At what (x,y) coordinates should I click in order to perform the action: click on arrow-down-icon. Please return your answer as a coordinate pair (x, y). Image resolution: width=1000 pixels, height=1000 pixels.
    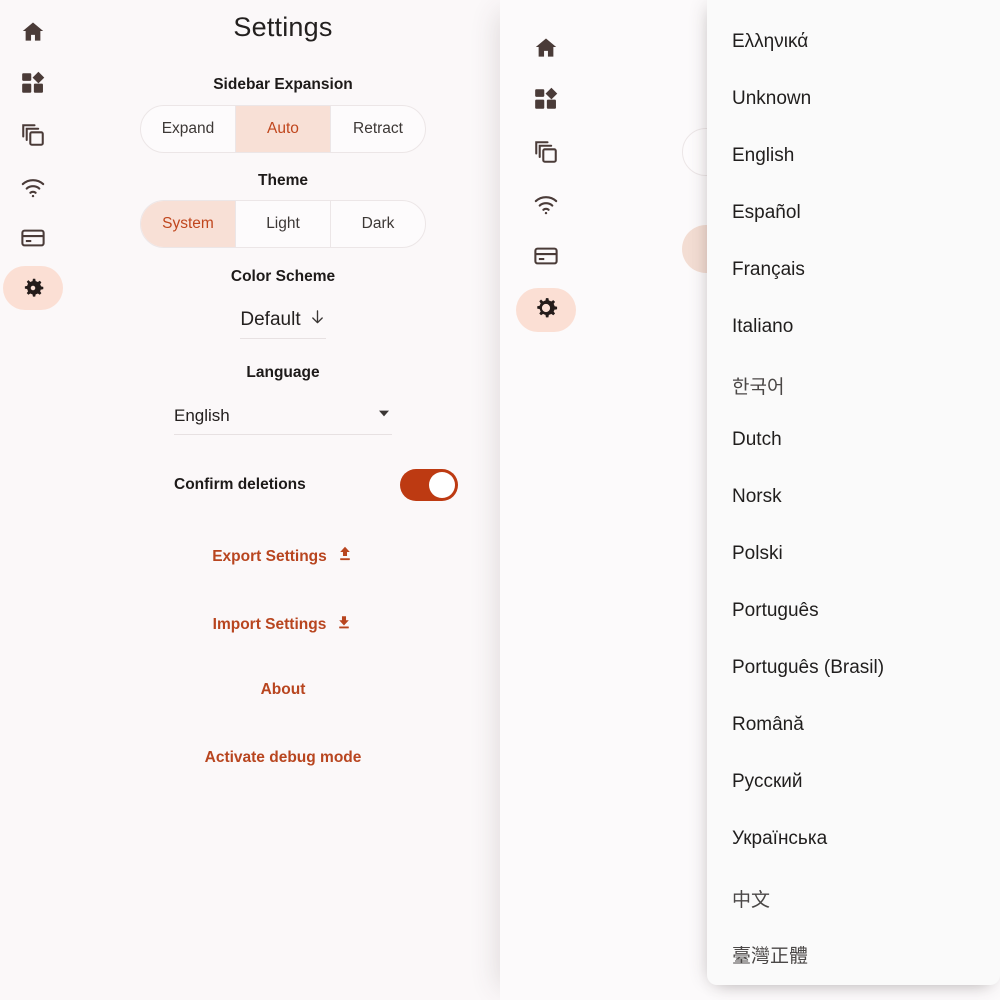
    Looking at the image, I should click on (317, 320).